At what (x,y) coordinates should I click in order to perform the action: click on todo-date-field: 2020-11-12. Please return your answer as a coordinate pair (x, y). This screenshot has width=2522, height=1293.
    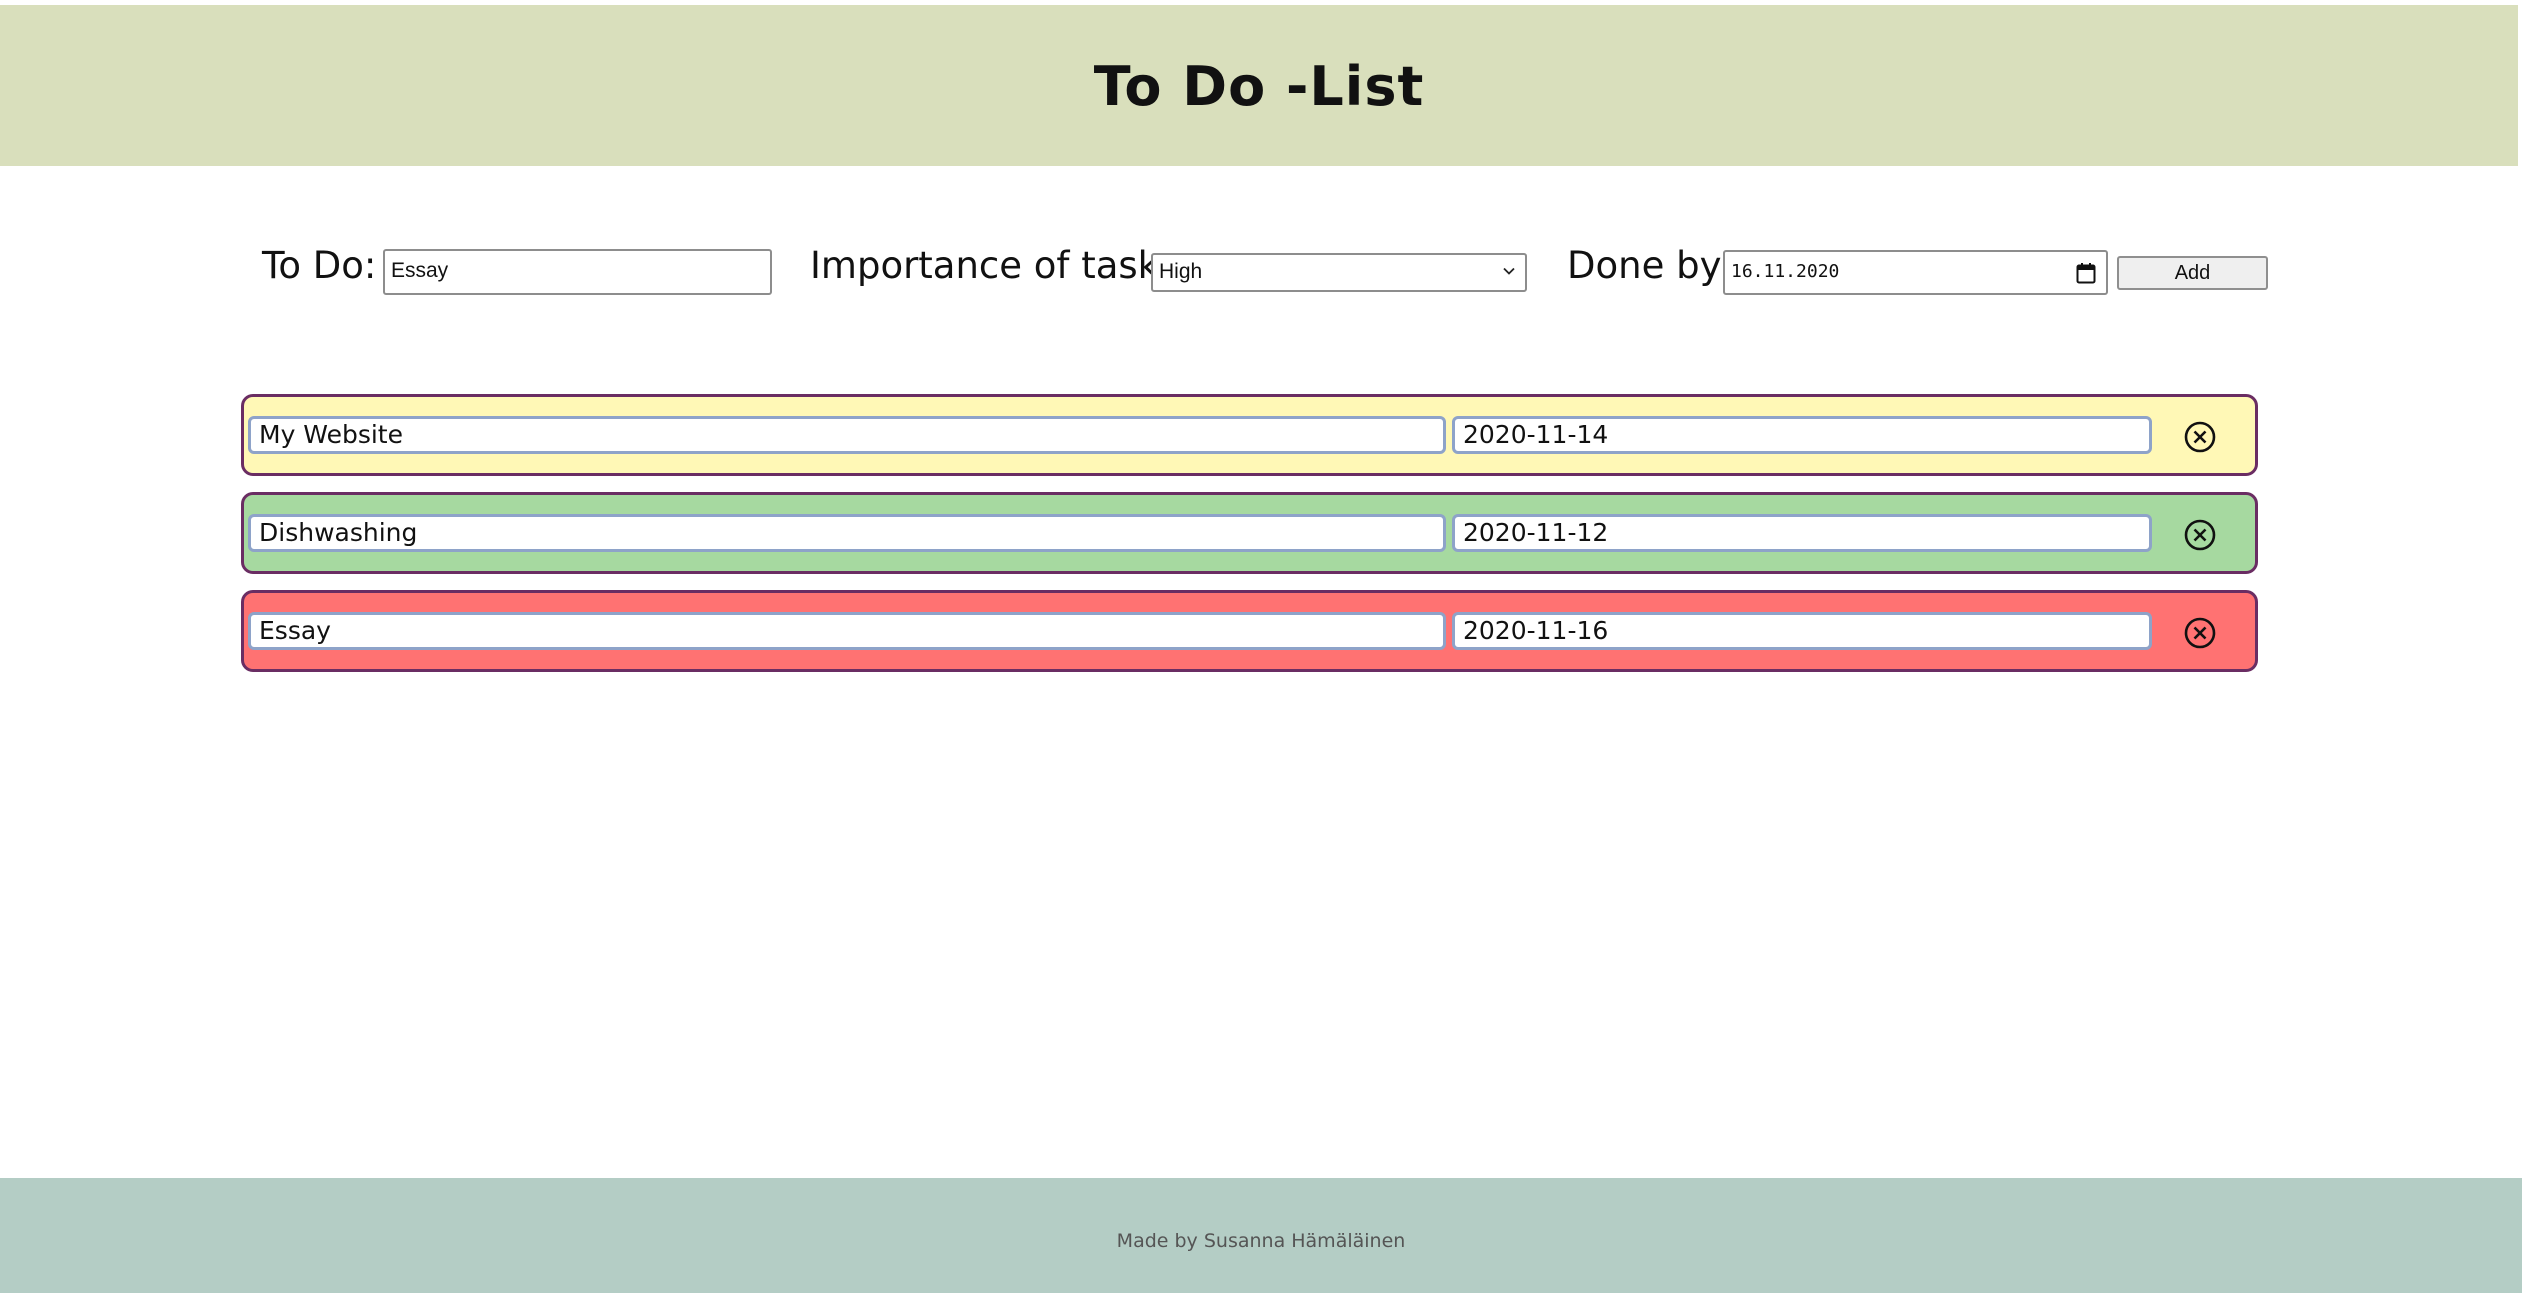
    Looking at the image, I should click on (1802, 533).